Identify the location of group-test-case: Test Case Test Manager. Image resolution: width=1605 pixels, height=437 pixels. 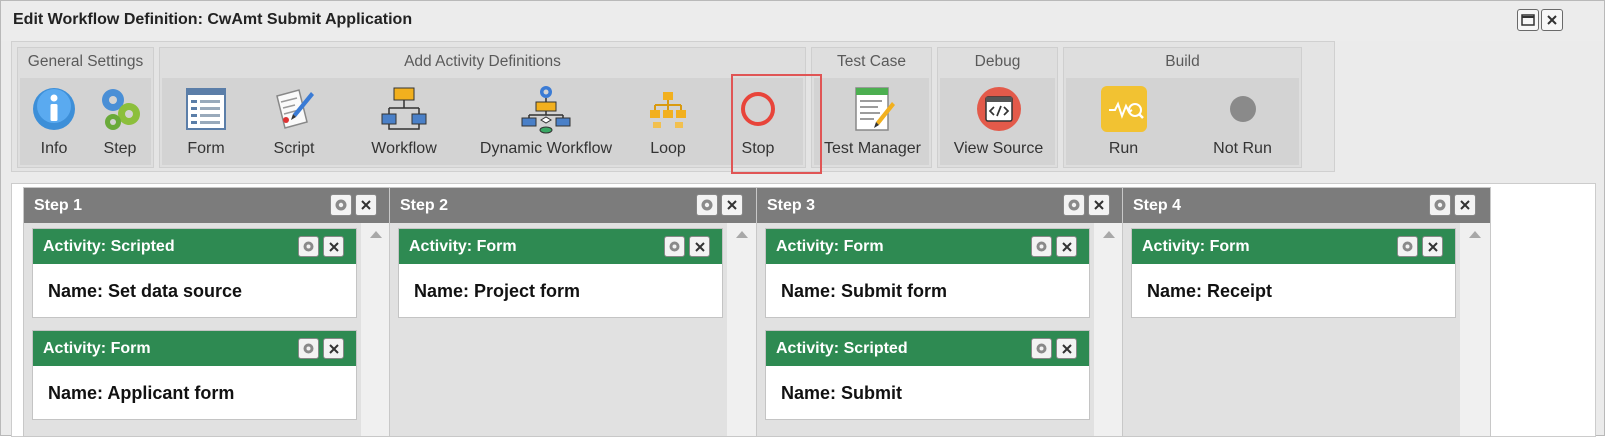
(871, 107).